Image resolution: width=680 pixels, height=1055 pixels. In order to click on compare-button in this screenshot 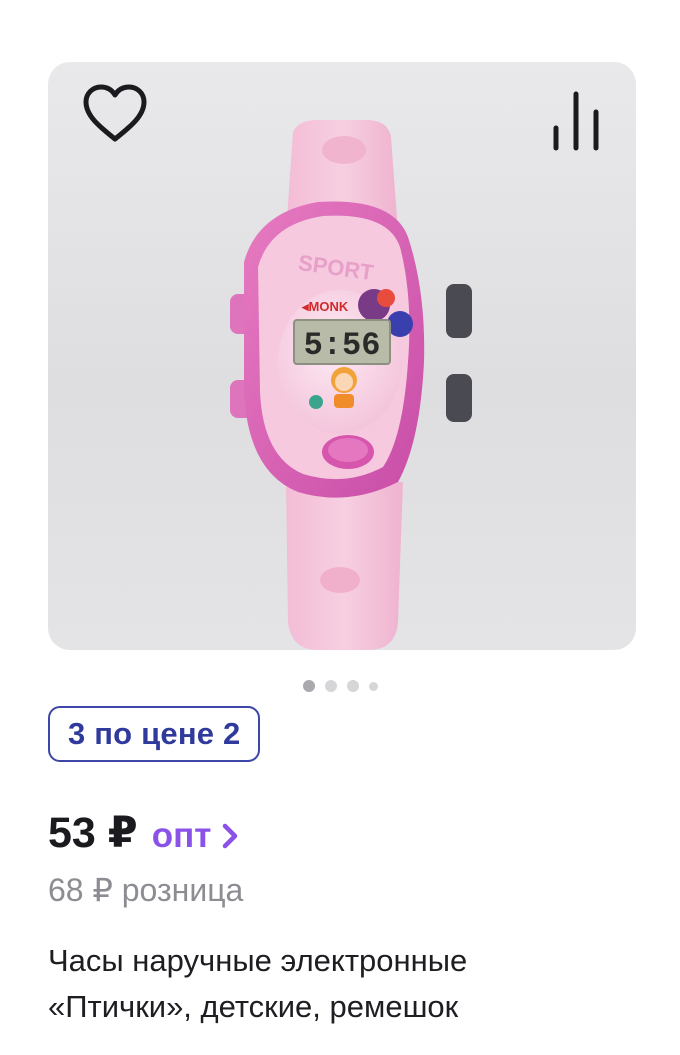, I will do `click(578, 122)`.